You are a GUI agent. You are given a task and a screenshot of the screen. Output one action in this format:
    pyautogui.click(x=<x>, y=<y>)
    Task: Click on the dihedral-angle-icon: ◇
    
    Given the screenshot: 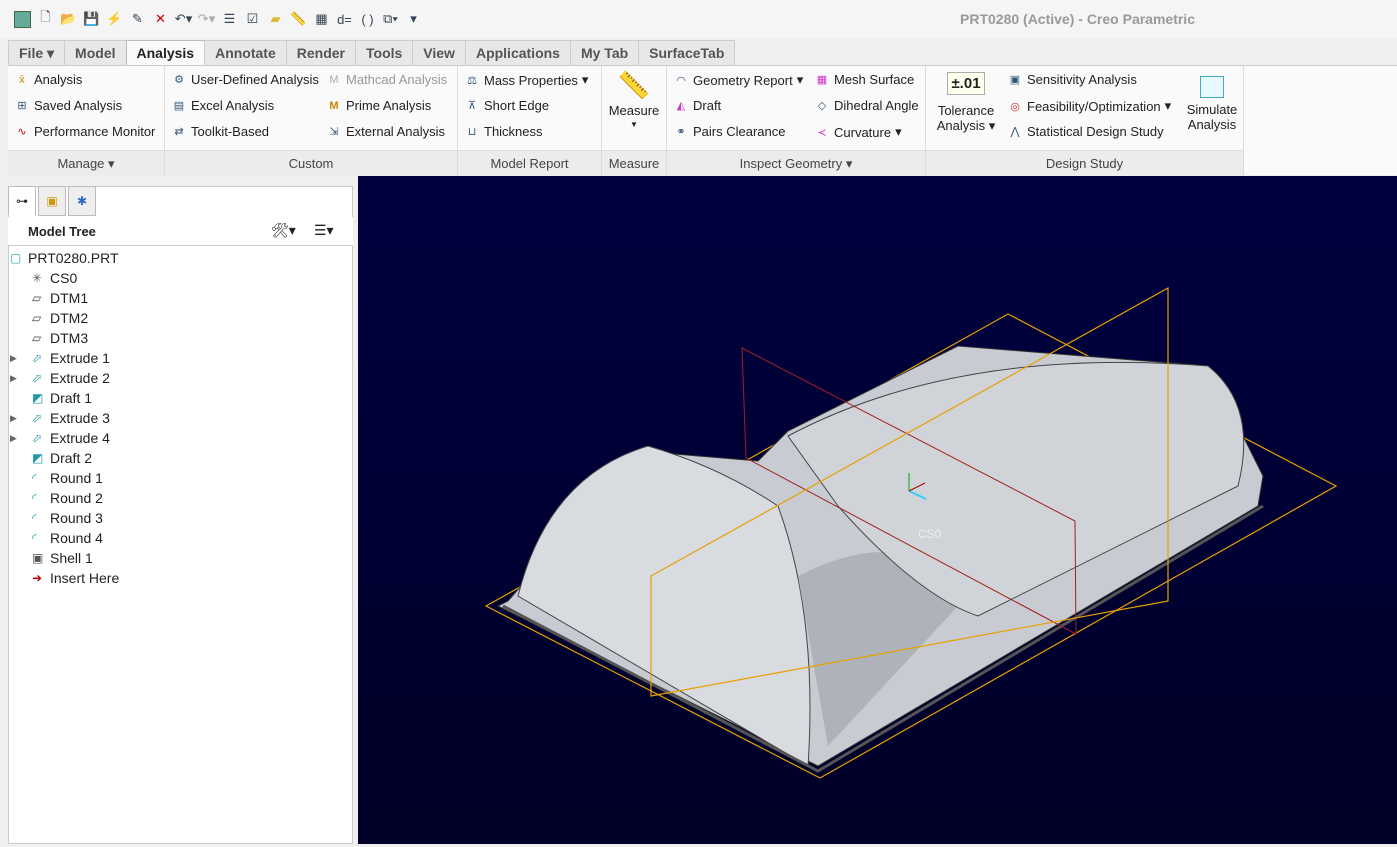 What is the action you would take?
    pyautogui.click(x=822, y=106)
    